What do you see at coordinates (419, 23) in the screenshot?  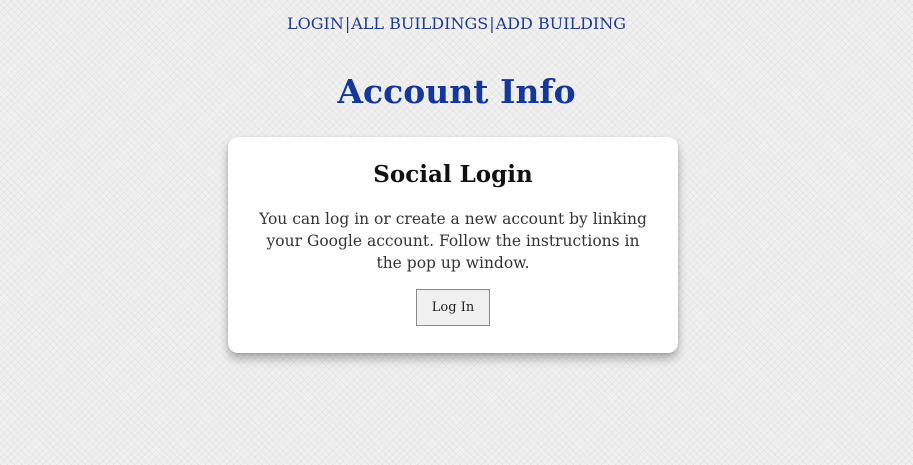 I see `nav-link-all-buildings: ALL BUILDINGS` at bounding box center [419, 23].